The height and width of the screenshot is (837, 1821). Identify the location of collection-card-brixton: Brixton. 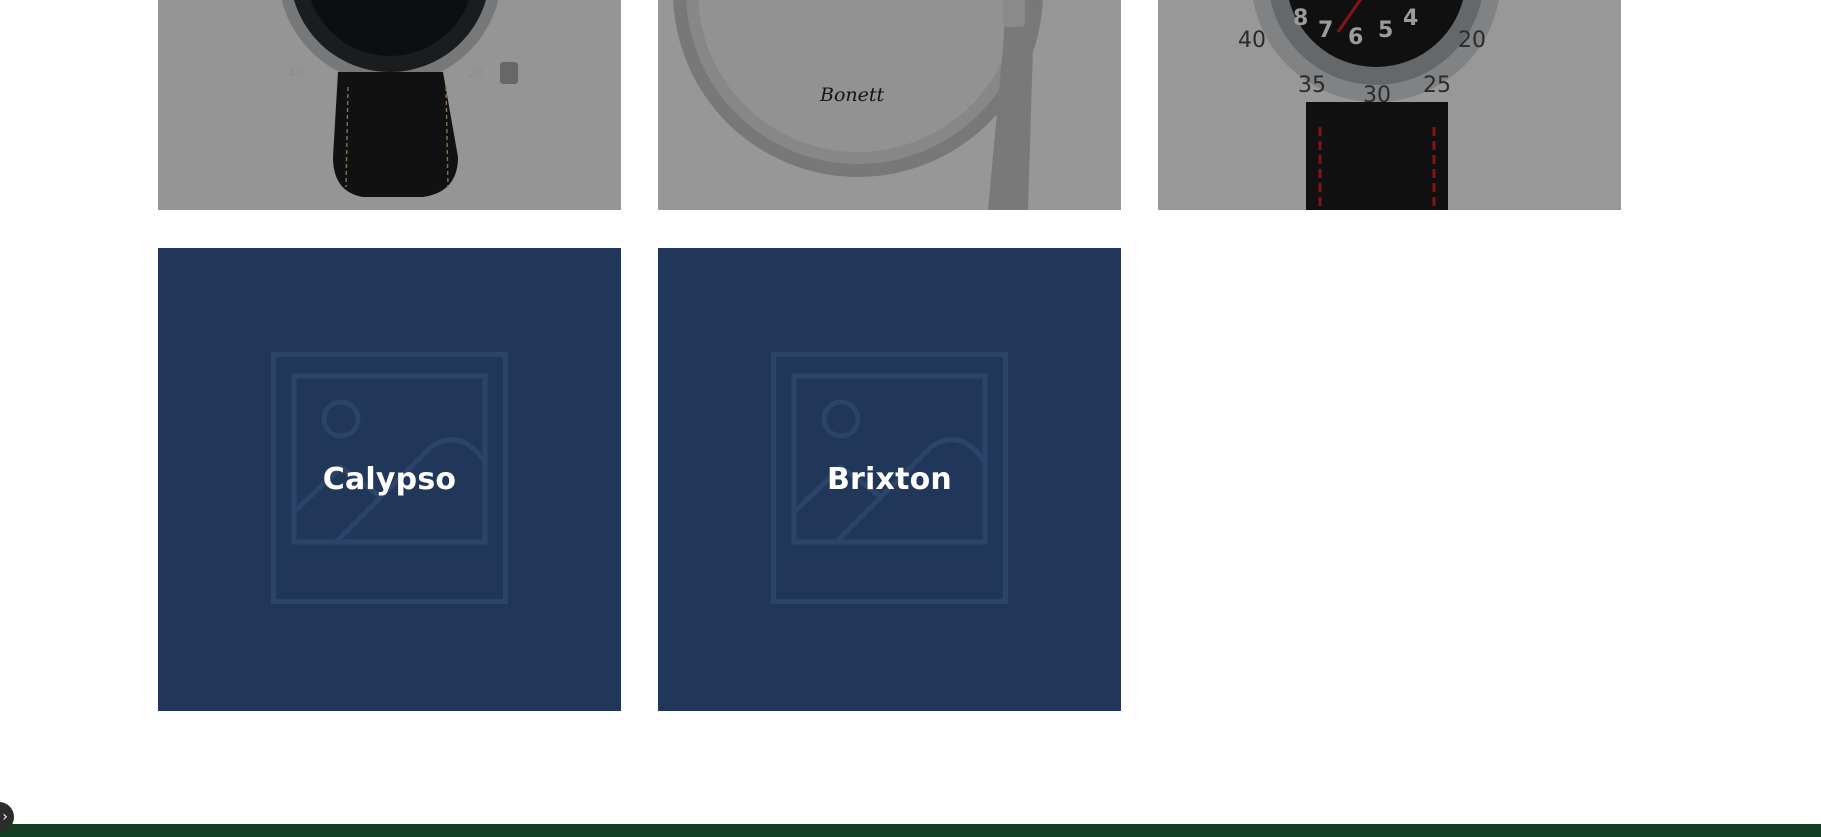
(889, 479).